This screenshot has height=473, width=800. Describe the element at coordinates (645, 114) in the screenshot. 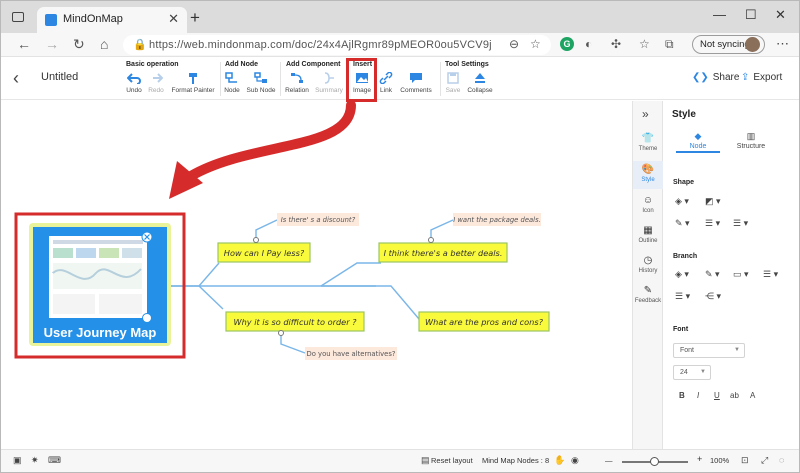

I see `collapse-panel-icon: »` at that location.